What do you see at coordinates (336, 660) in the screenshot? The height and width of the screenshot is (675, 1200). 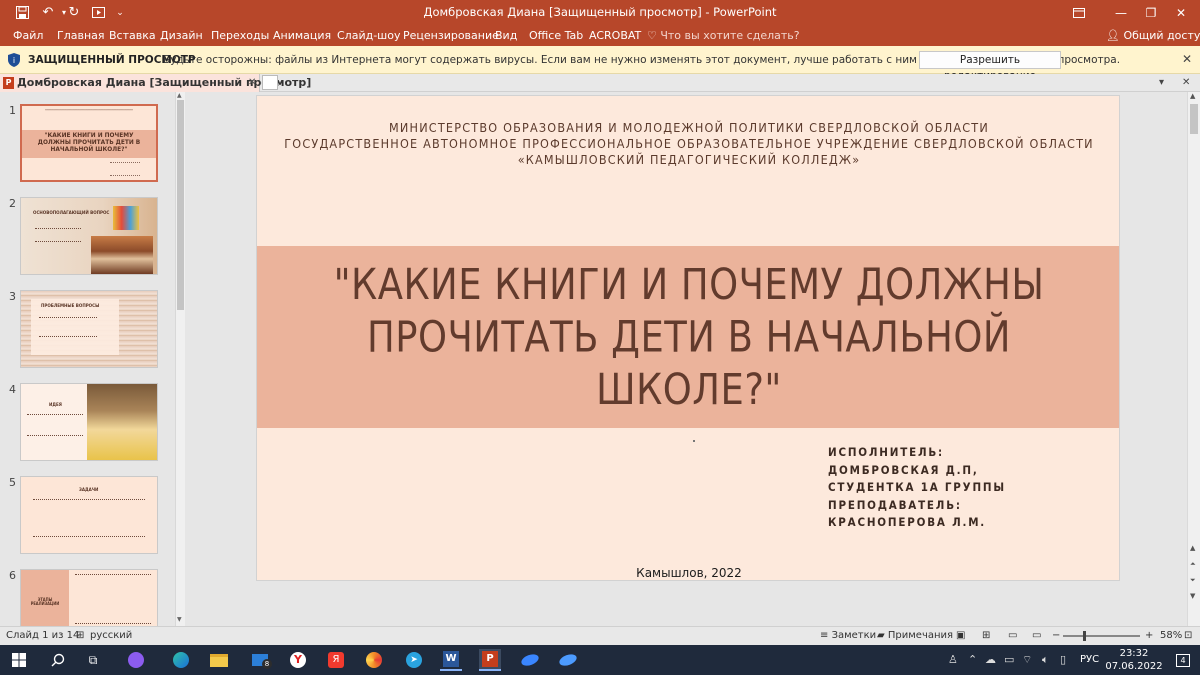 I see `yandex-icon: Я` at bounding box center [336, 660].